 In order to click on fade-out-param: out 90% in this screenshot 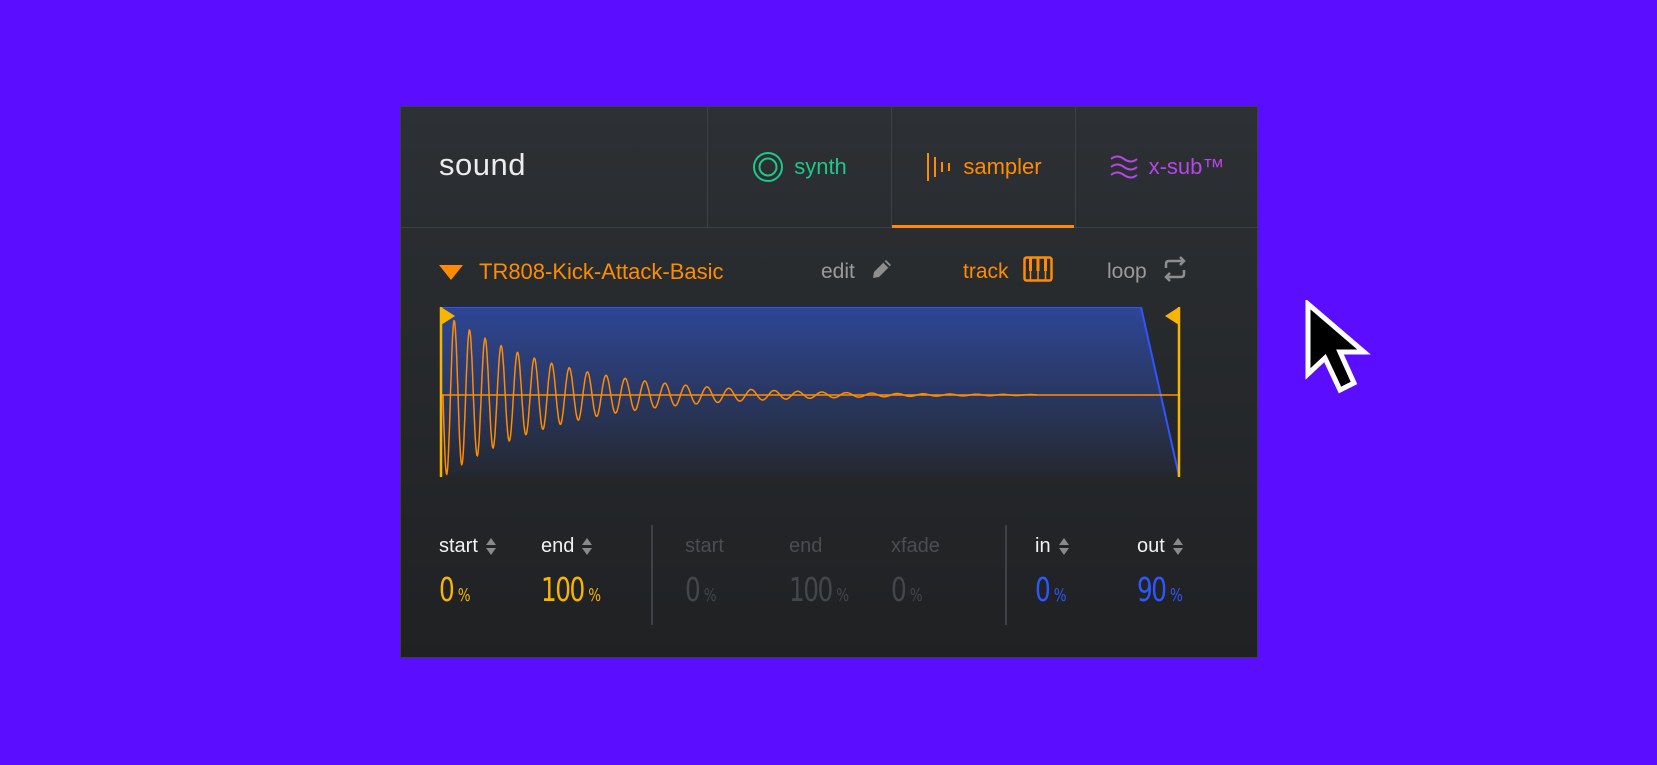, I will do `click(1167, 572)`.